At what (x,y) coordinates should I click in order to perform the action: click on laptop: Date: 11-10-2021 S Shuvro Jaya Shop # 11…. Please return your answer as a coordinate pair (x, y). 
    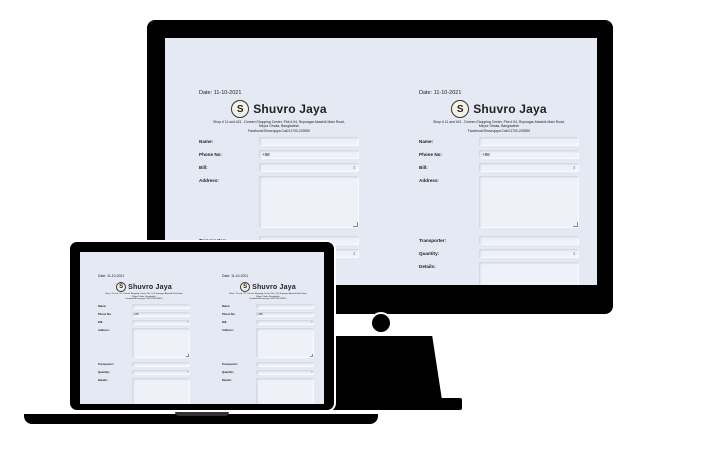
    Looking at the image, I should click on (202, 326).